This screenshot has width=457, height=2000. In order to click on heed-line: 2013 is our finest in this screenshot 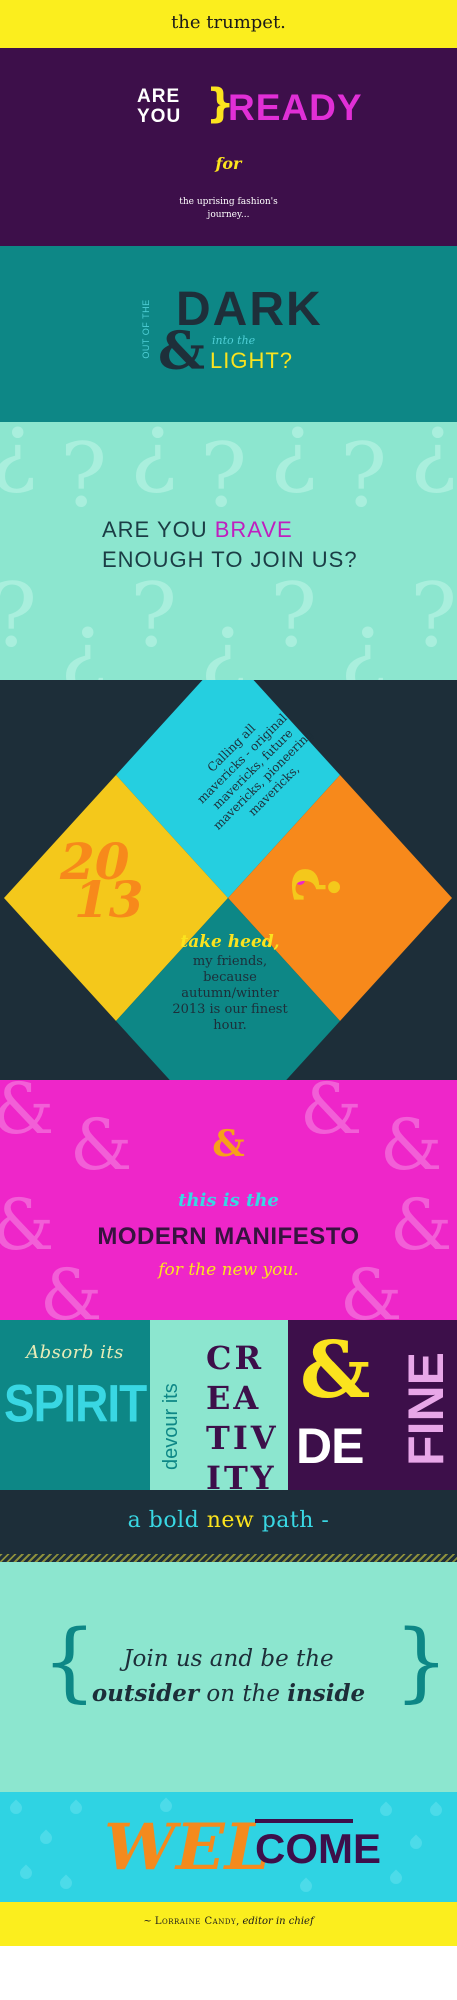, I will do `click(230, 1009)`.